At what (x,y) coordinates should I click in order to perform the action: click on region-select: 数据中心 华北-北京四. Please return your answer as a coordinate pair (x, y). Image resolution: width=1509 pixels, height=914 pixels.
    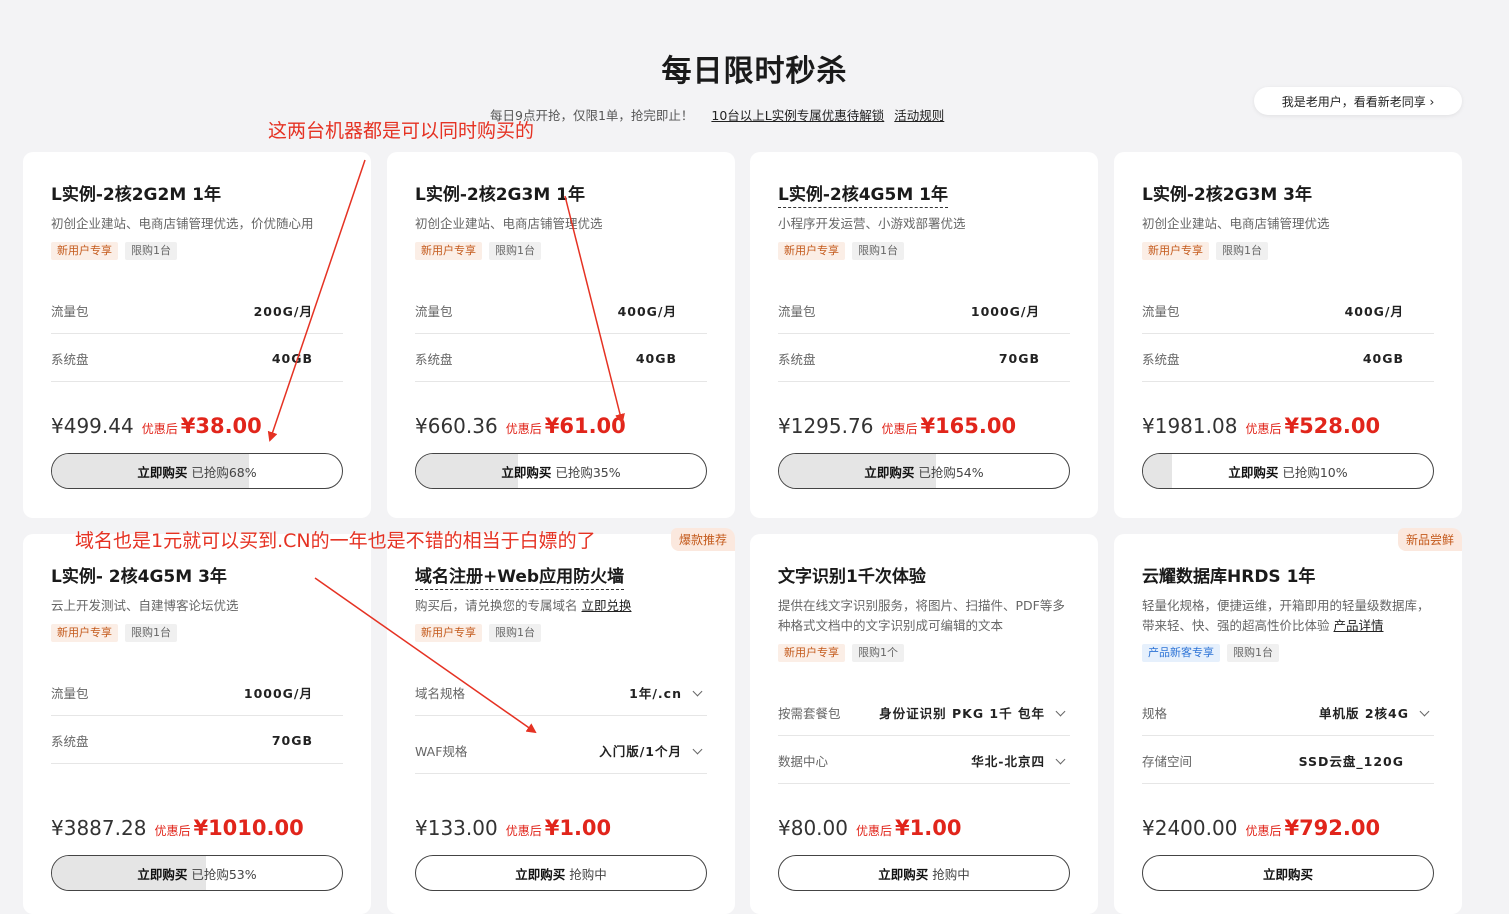
    Looking at the image, I should click on (924, 760).